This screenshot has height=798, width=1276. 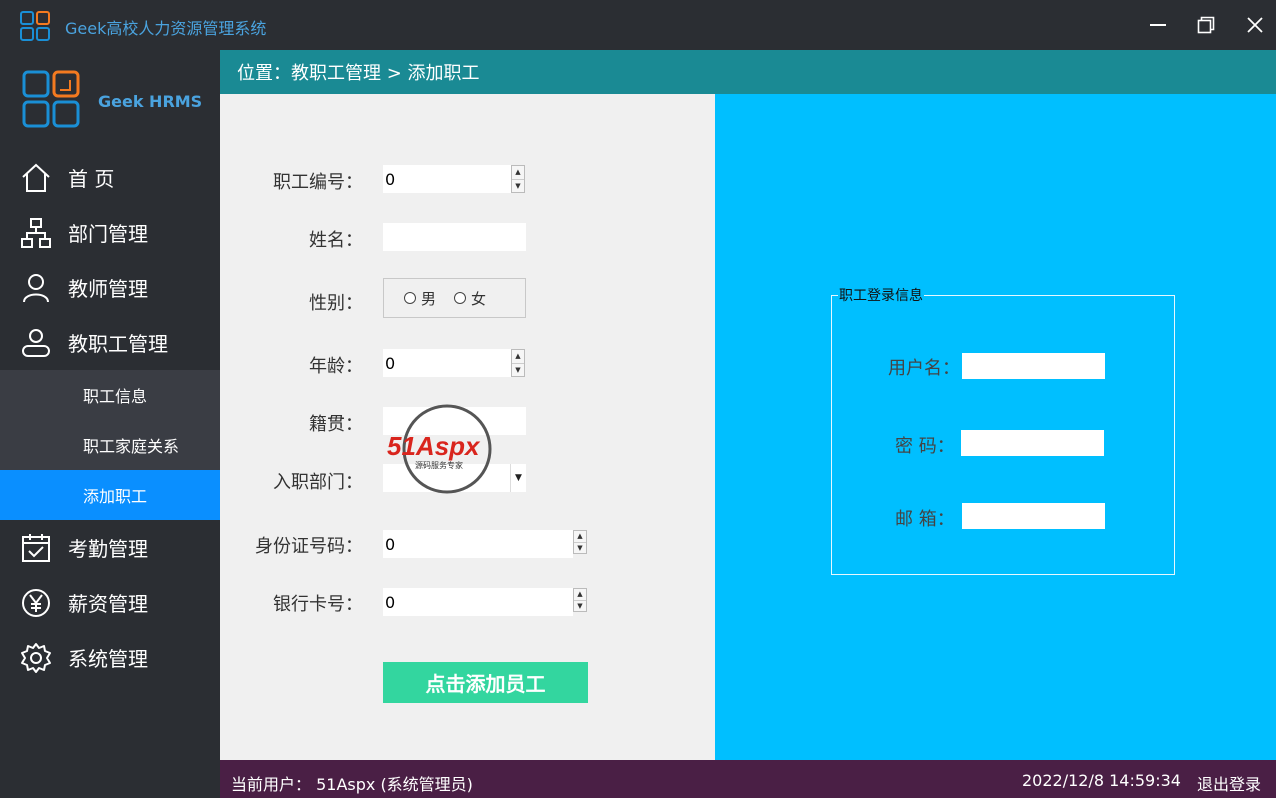 I want to click on department-label: 入职部门：, so click(x=318, y=482).